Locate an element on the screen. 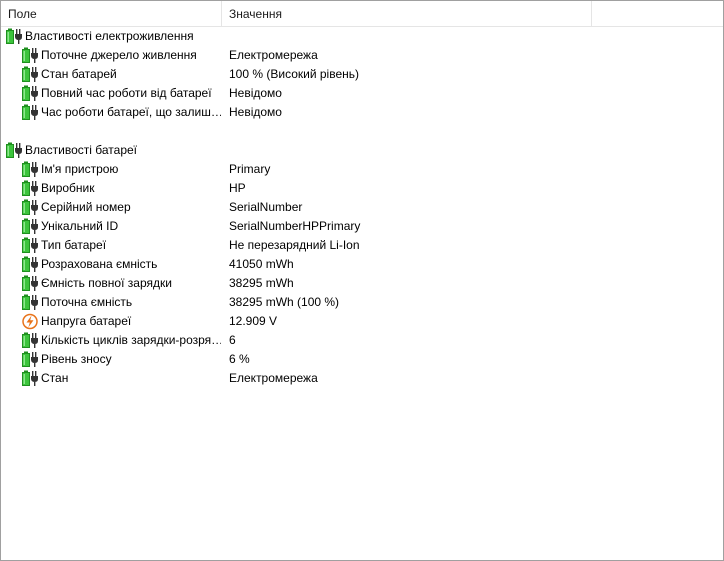 This screenshot has width=724, height=561. property-value: 6 % is located at coordinates (239, 359).